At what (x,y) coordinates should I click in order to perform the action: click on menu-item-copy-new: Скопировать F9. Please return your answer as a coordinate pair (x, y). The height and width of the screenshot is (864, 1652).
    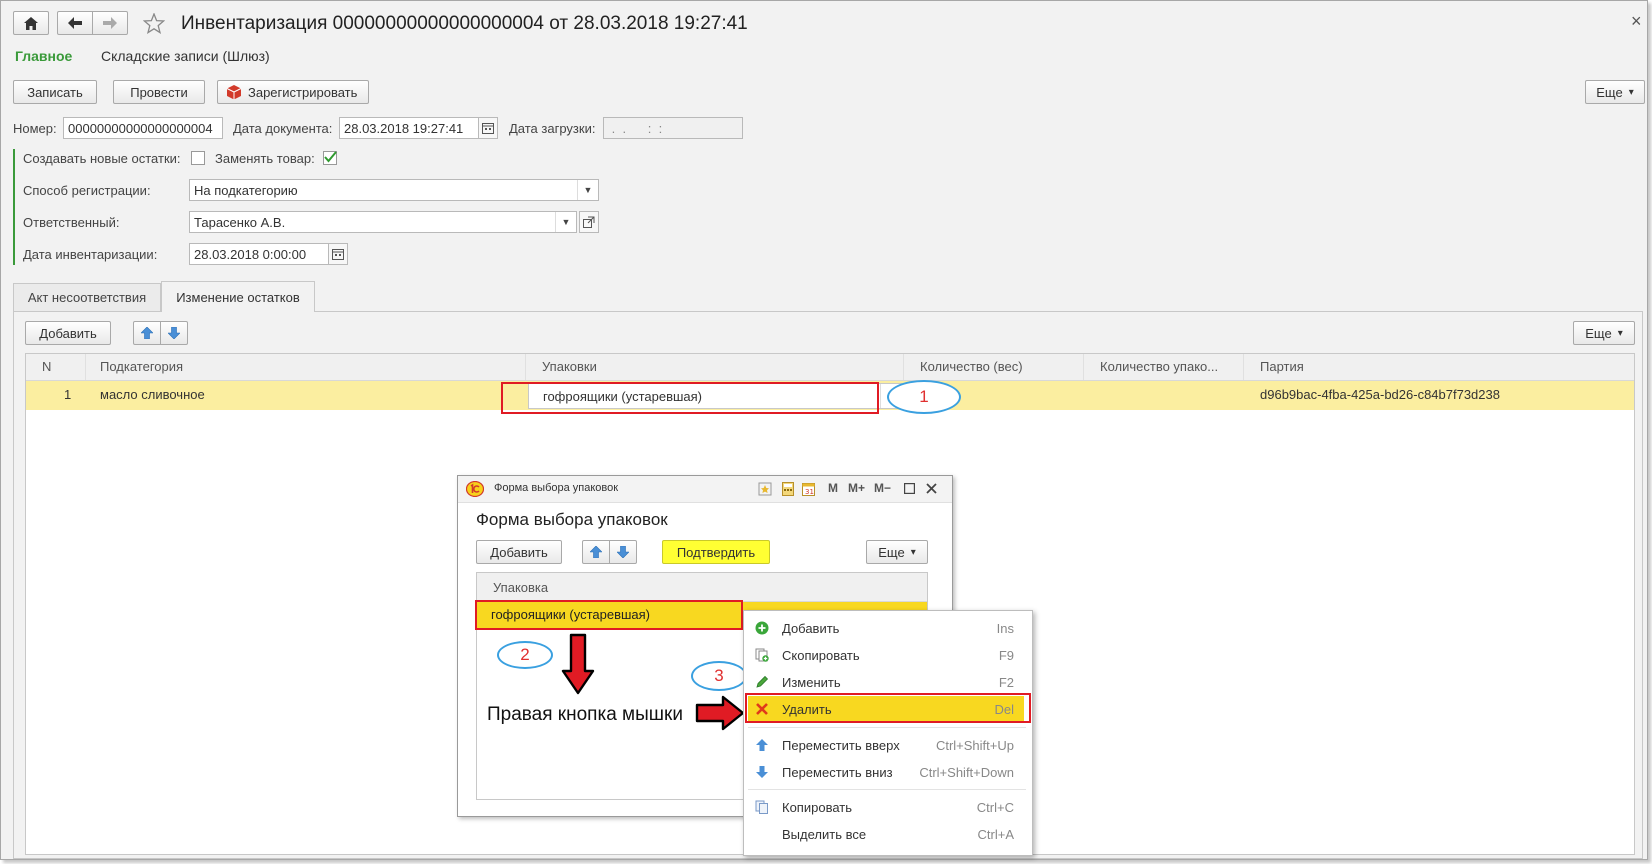
    Looking at the image, I should click on (886, 655).